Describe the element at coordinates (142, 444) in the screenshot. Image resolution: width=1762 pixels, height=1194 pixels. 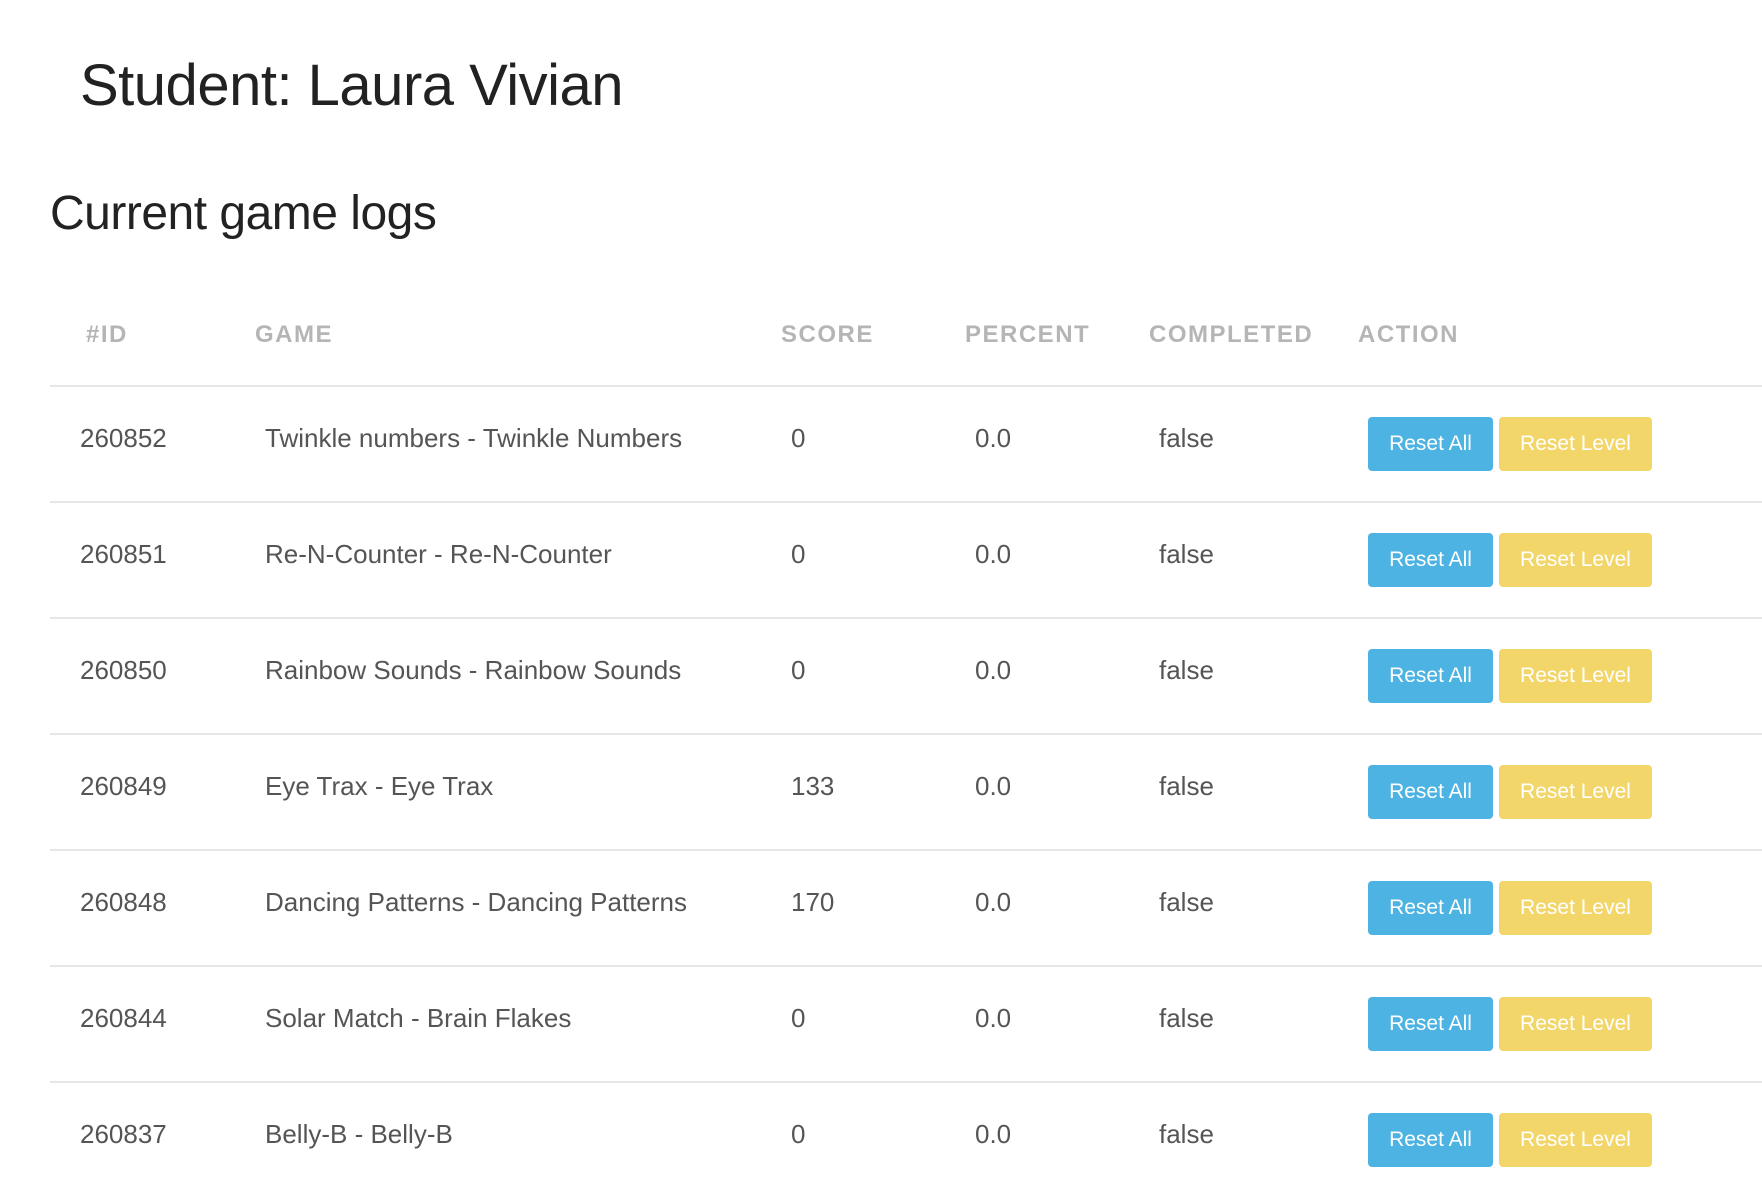
I see `cell-id: 260852` at that location.